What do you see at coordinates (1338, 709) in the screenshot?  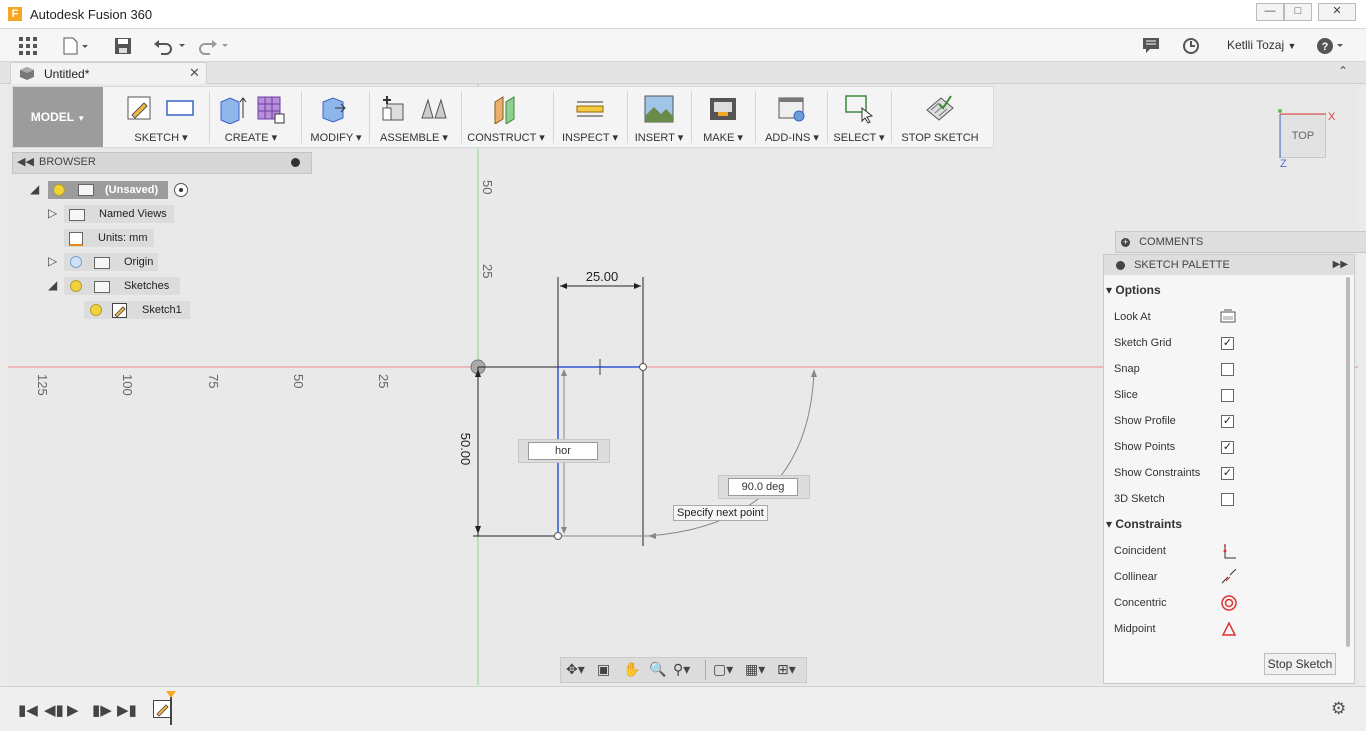 I see `timeline-settings-gear-icon: ⚙` at bounding box center [1338, 709].